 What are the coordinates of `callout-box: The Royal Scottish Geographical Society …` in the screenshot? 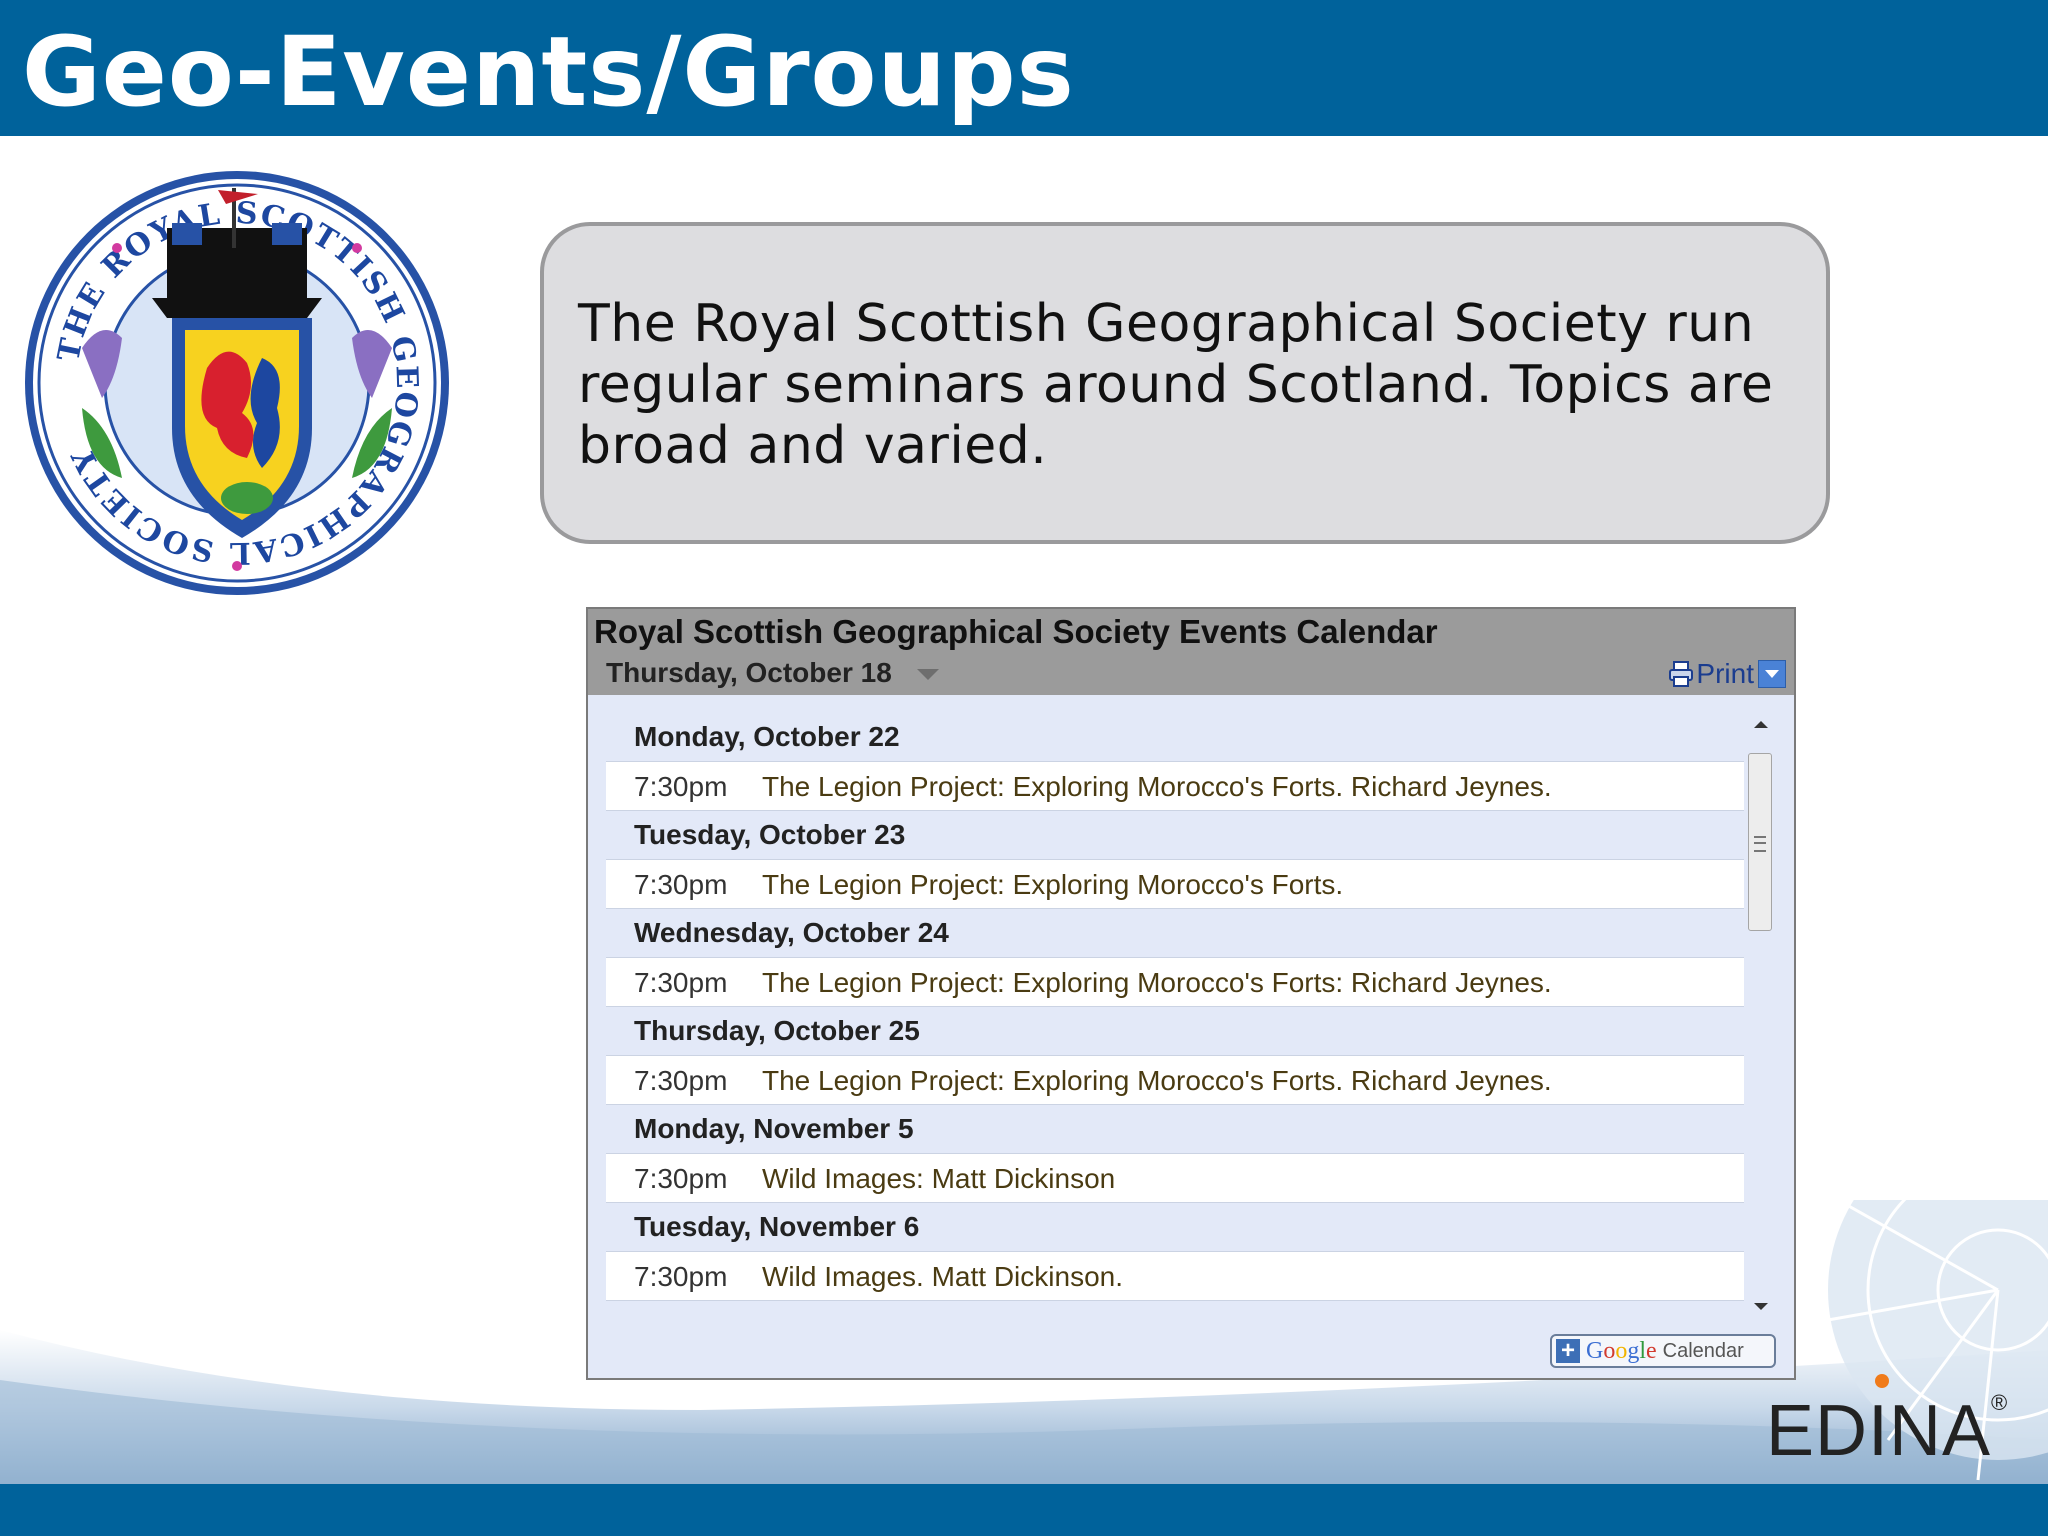 It's located at (1185, 383).